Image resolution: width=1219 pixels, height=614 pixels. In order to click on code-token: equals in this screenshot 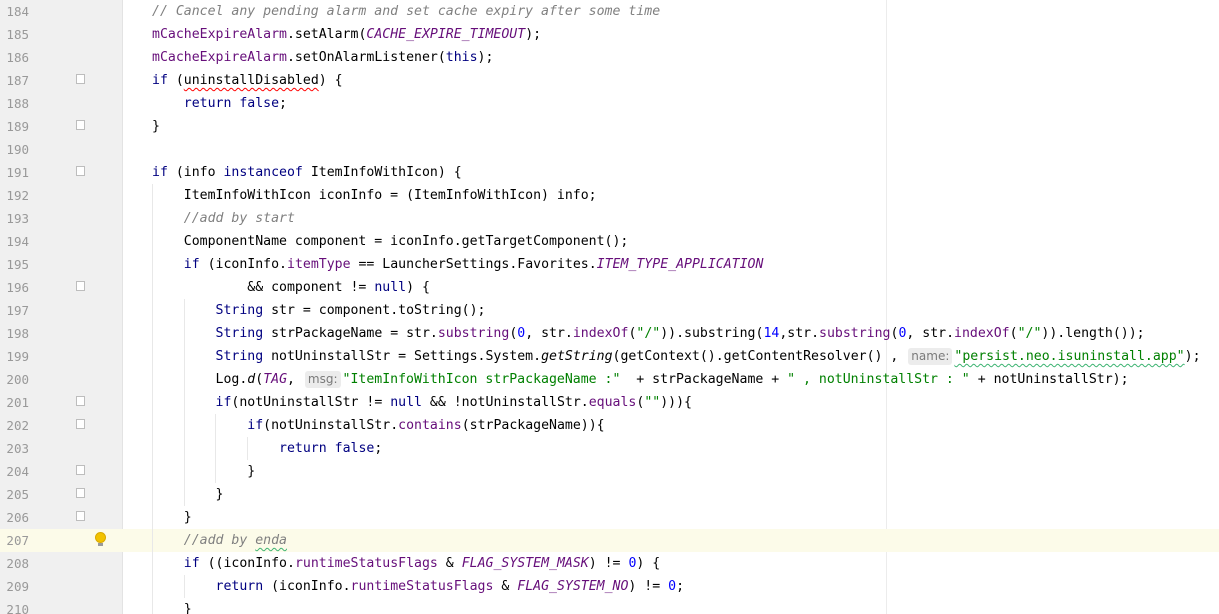, I will do `click(612, 402)`.